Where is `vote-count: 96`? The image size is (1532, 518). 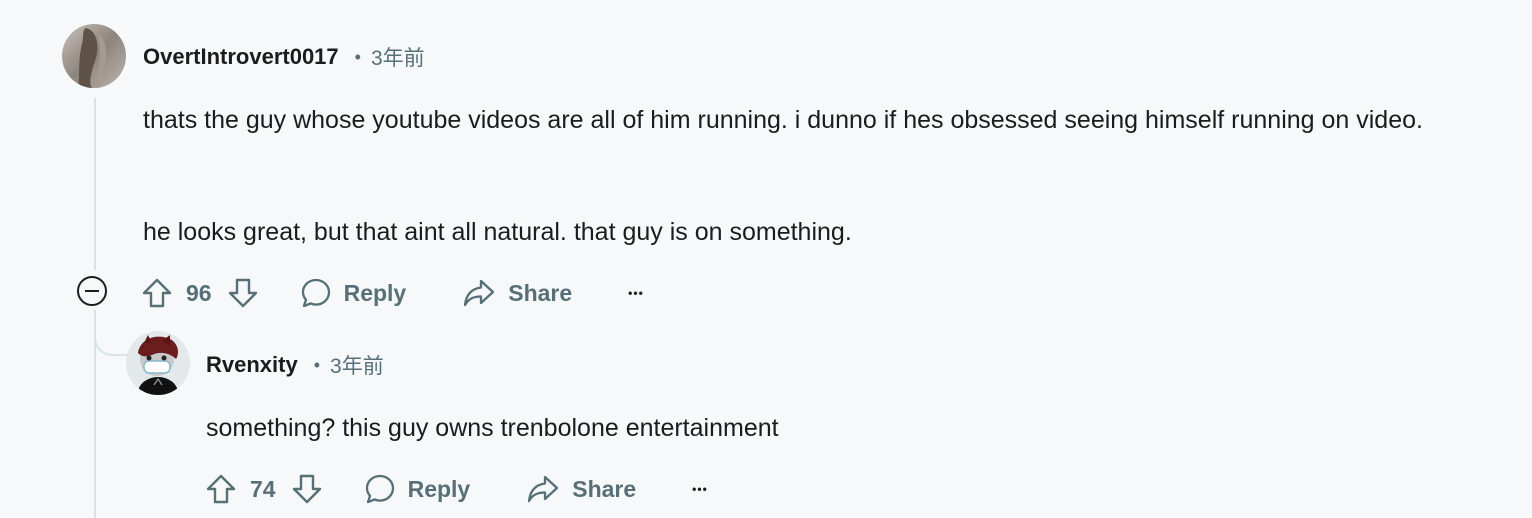
vote-count: 96 is located at coordinates (199, 292).